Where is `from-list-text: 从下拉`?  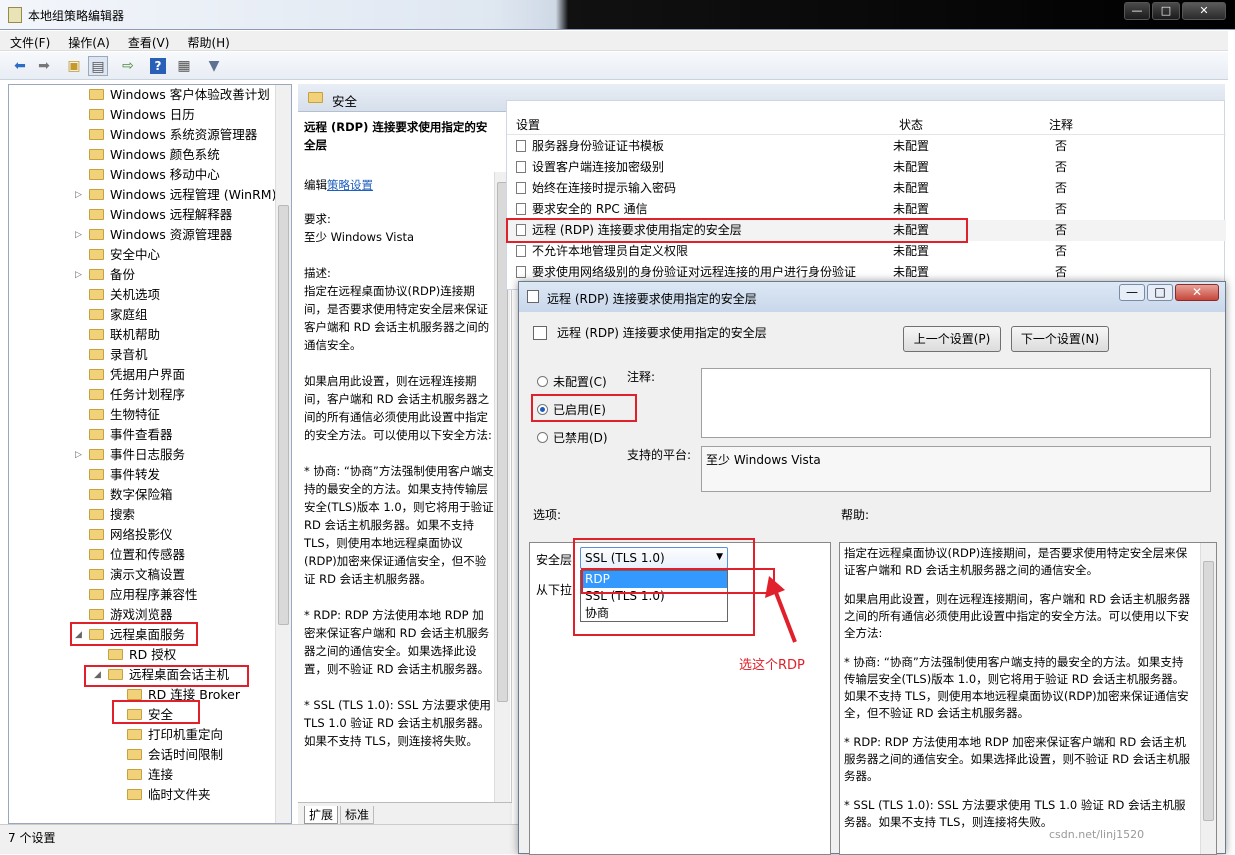 from-list-text: 从下拉 is located at coordinates (554, 590).